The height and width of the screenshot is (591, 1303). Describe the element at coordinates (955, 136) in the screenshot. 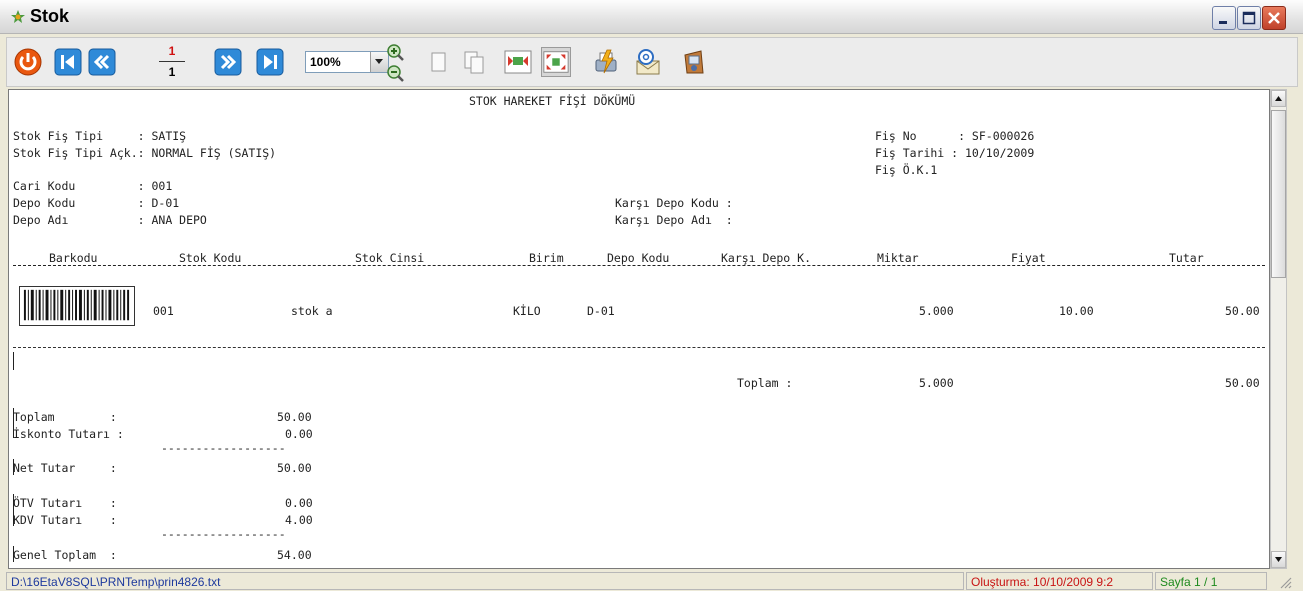

I see `header-fis-no: Fiş No : SF-000026` at that location.